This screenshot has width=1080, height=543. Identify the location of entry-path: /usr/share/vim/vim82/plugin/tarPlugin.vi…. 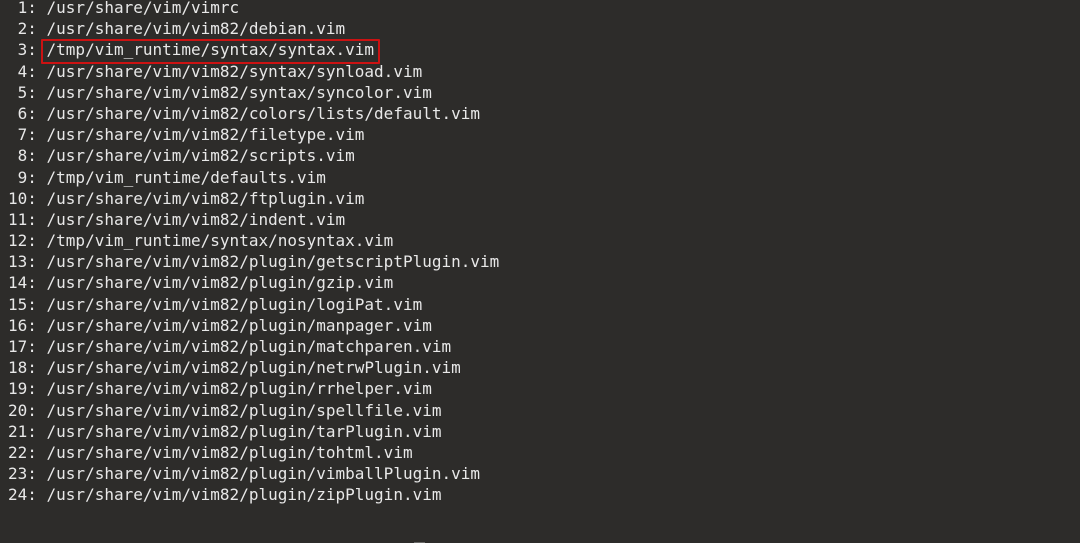
(244, 431).